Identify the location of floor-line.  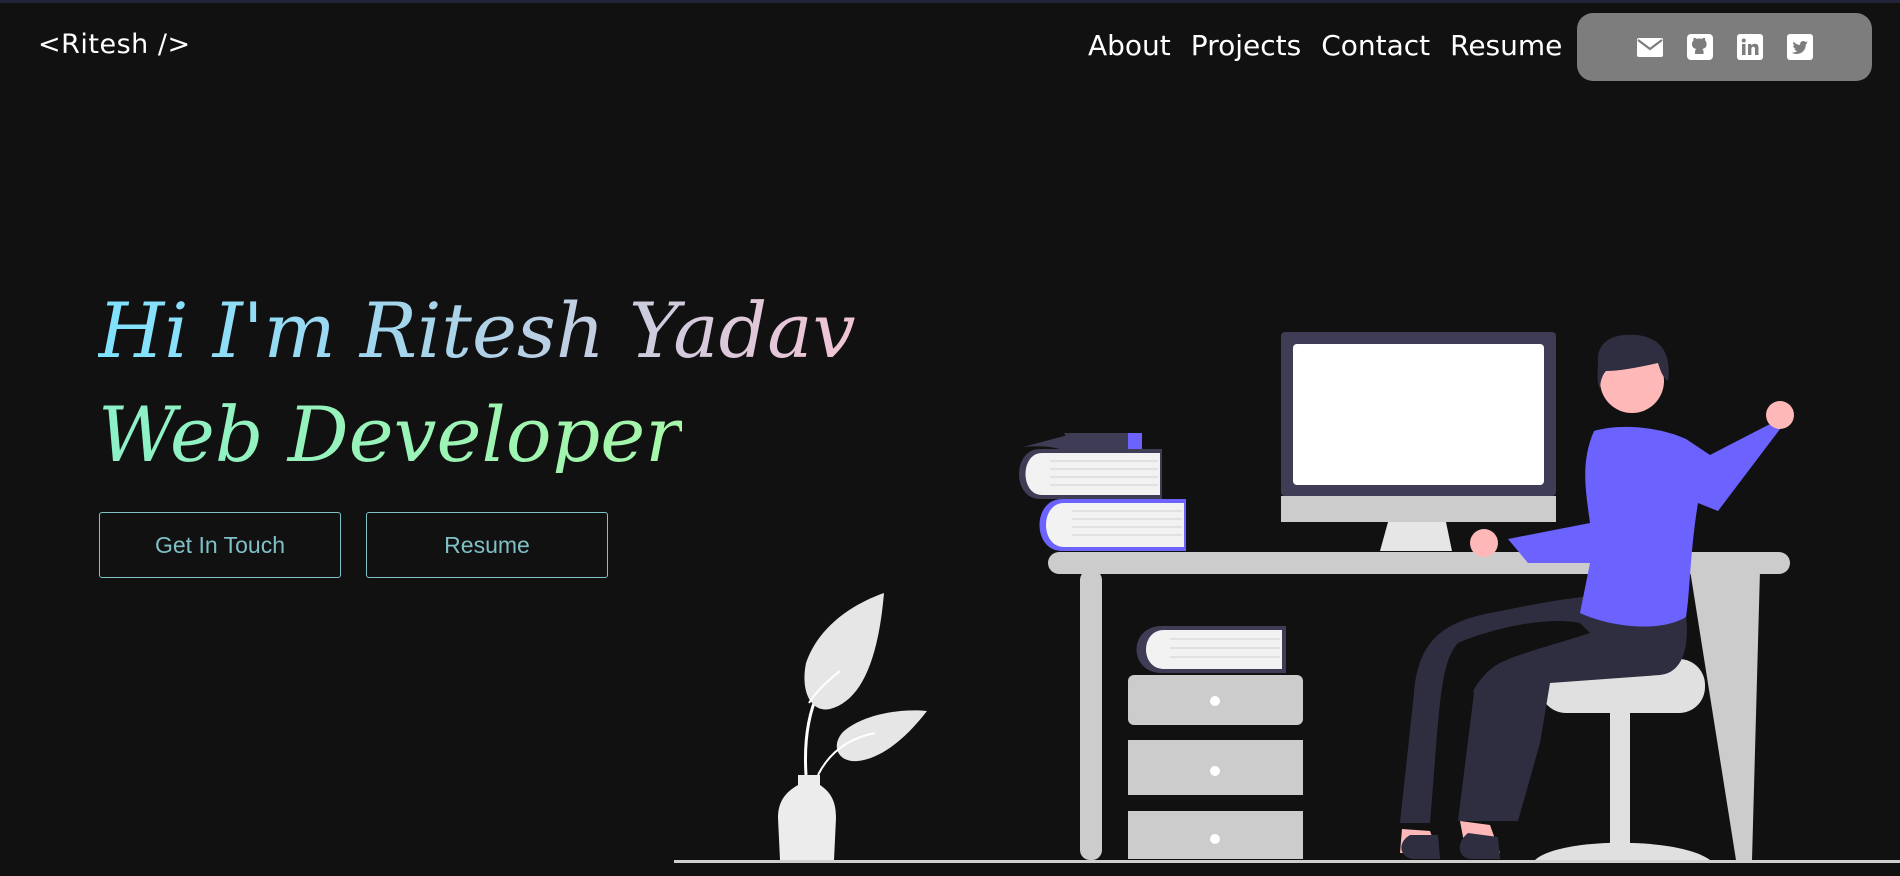
(1287, 861).